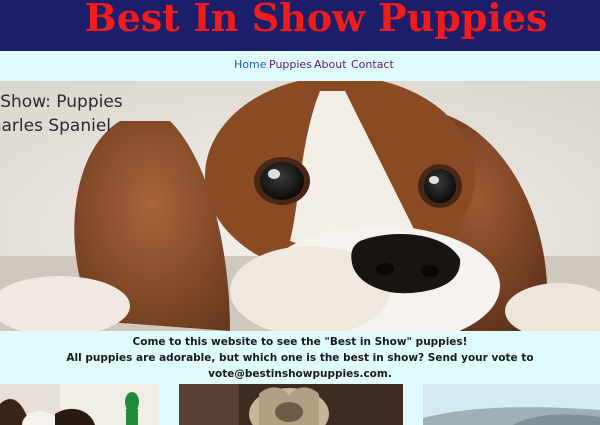 This screenshot has width=600, height=425. I want to click on main-nav: Home Puppies About Contact, so click(300, 66).